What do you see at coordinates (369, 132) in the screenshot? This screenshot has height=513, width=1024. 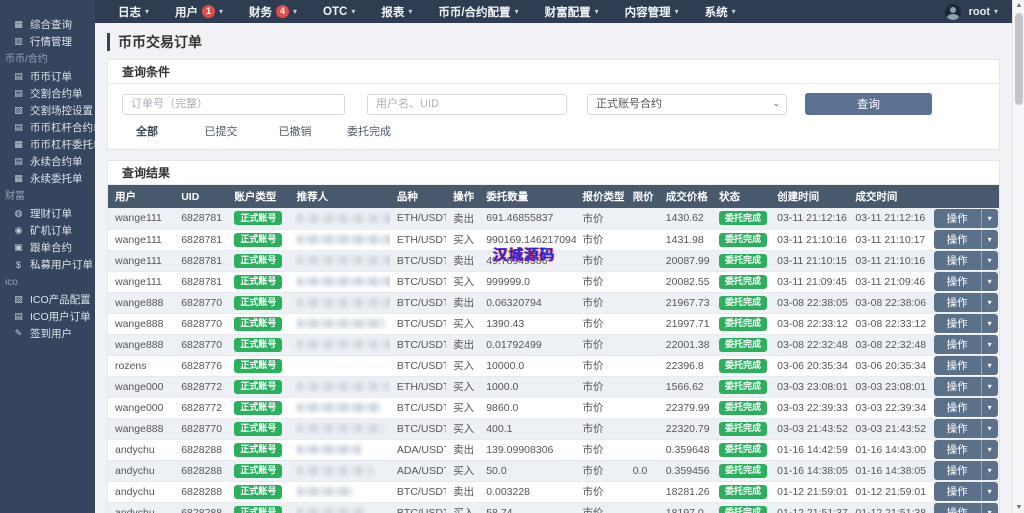 I see `tab-委托完成: 委托完成` at bounding box center [369, 132].